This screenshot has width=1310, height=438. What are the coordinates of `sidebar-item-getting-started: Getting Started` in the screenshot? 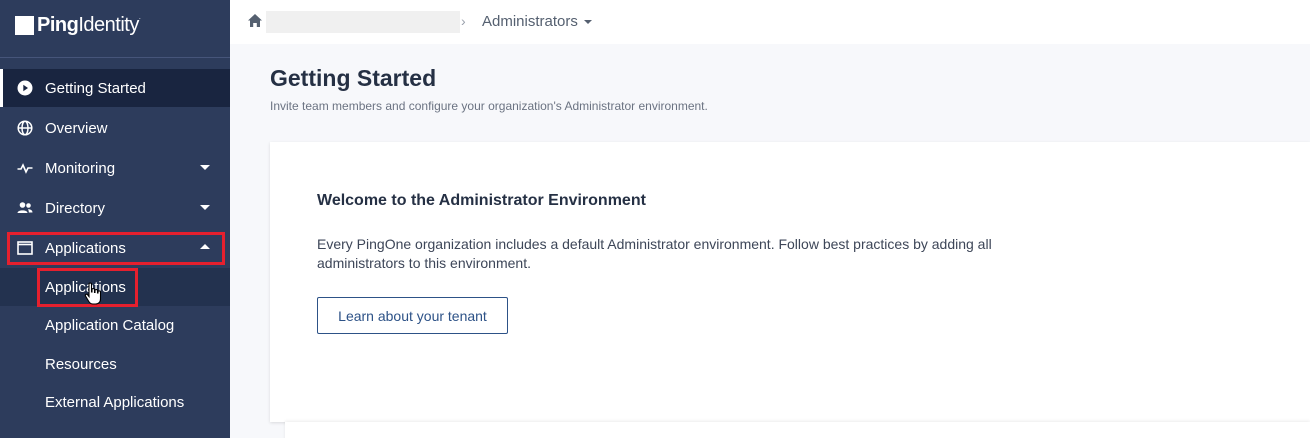 It's located at (115, 88).